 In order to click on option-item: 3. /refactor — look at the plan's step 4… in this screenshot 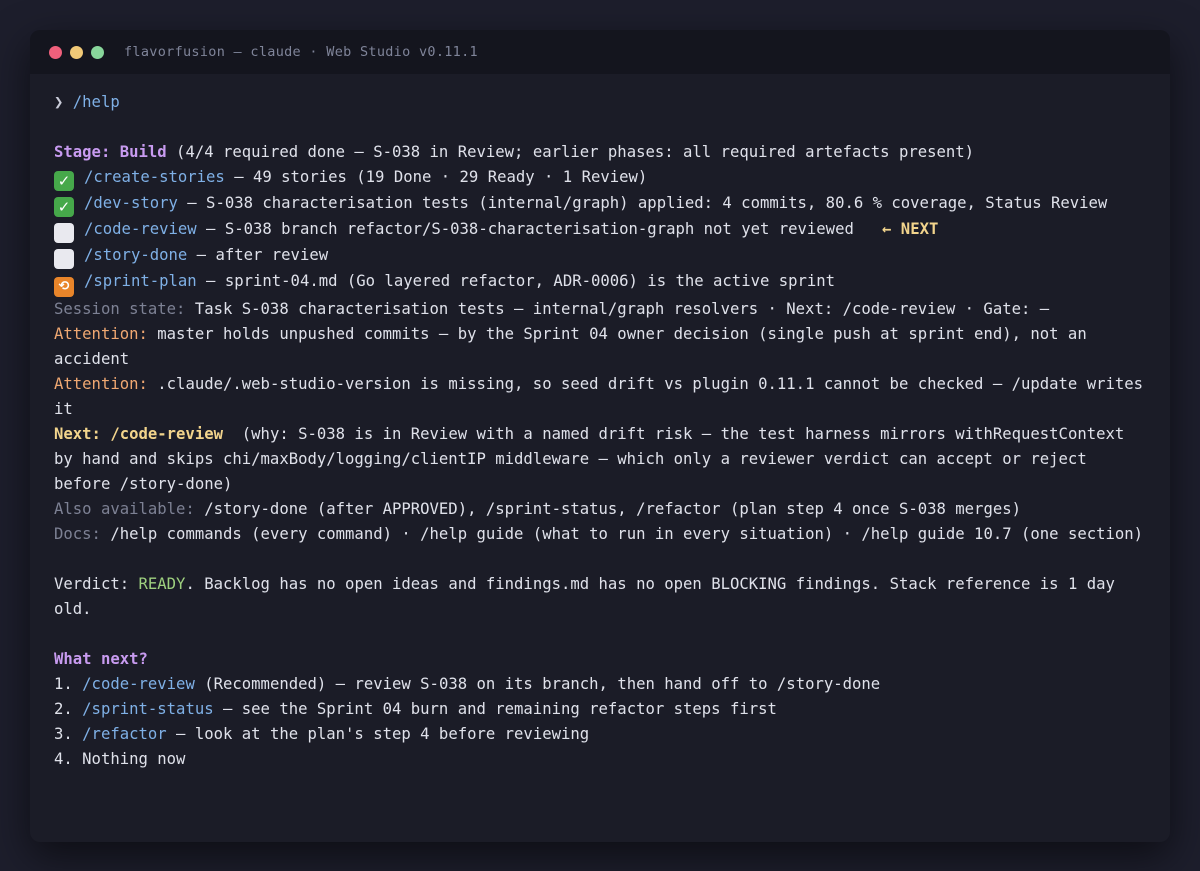, I will do `click(600, 734)`.